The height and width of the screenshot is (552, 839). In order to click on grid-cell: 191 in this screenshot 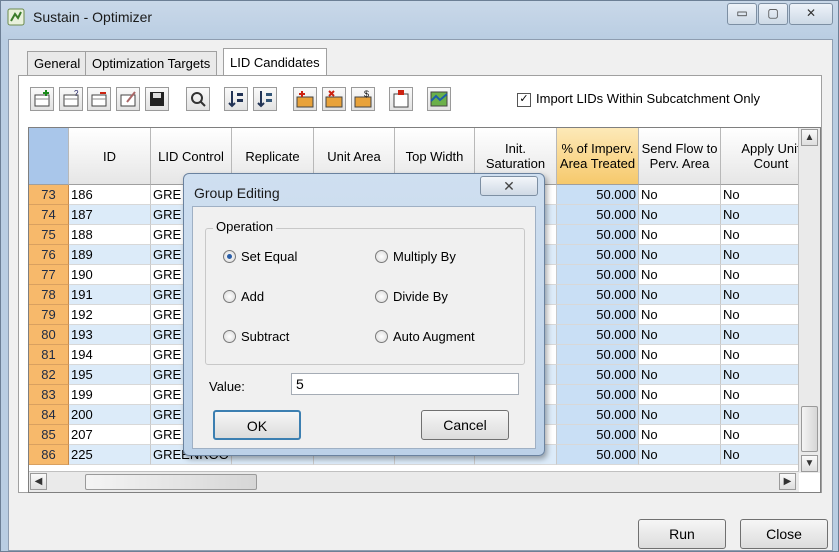, I will do `click(110, 295)`.